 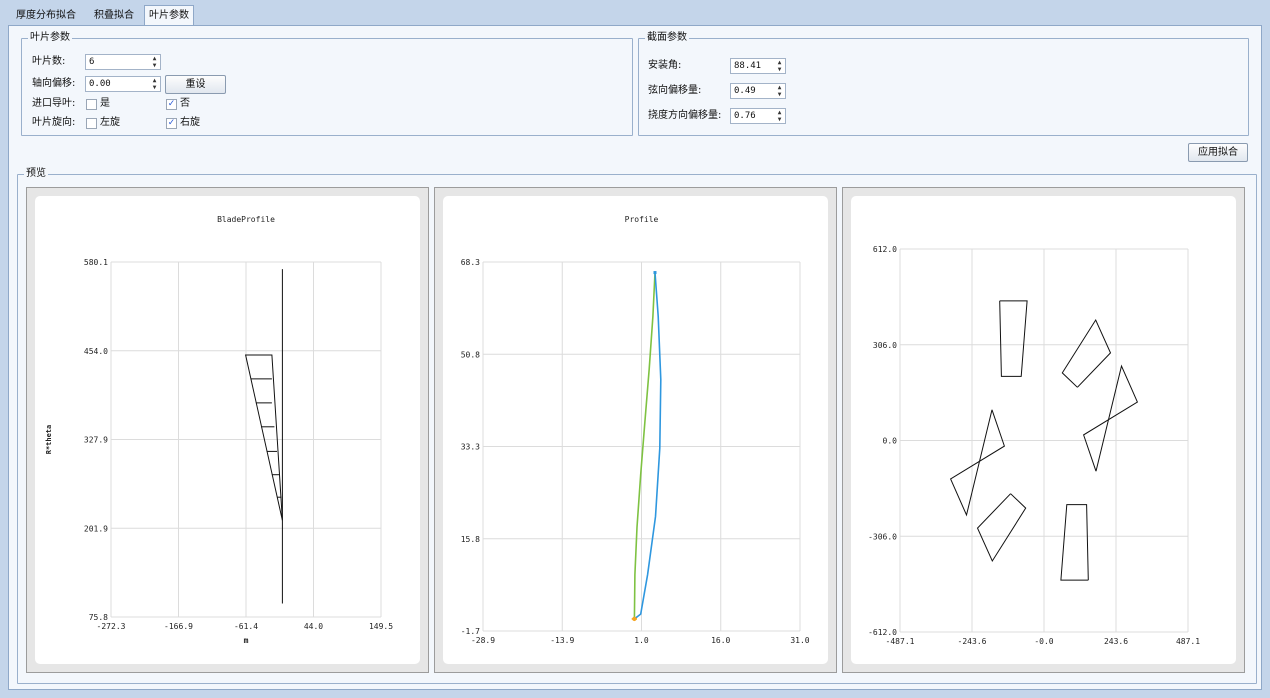 I want to click on chart-title: BladeProfile, so click(x=246, y=219).